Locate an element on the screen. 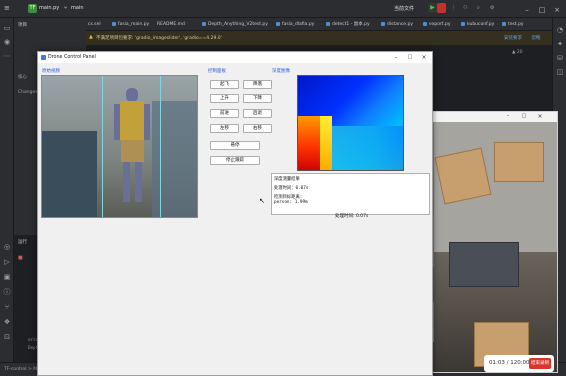 The width and height of the screenshot is (566, 376). run-tool-icon: ▷ is located at coordinates (7, 262).